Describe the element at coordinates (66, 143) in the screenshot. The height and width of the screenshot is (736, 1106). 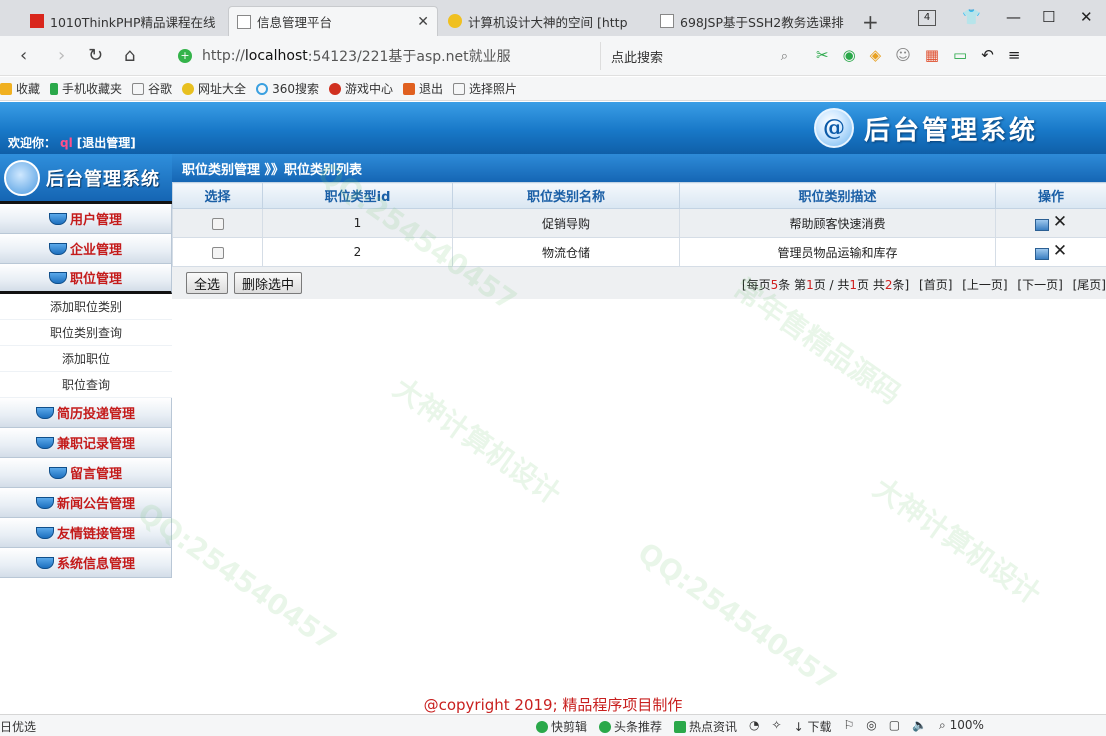
I see `username: ql` at that location.